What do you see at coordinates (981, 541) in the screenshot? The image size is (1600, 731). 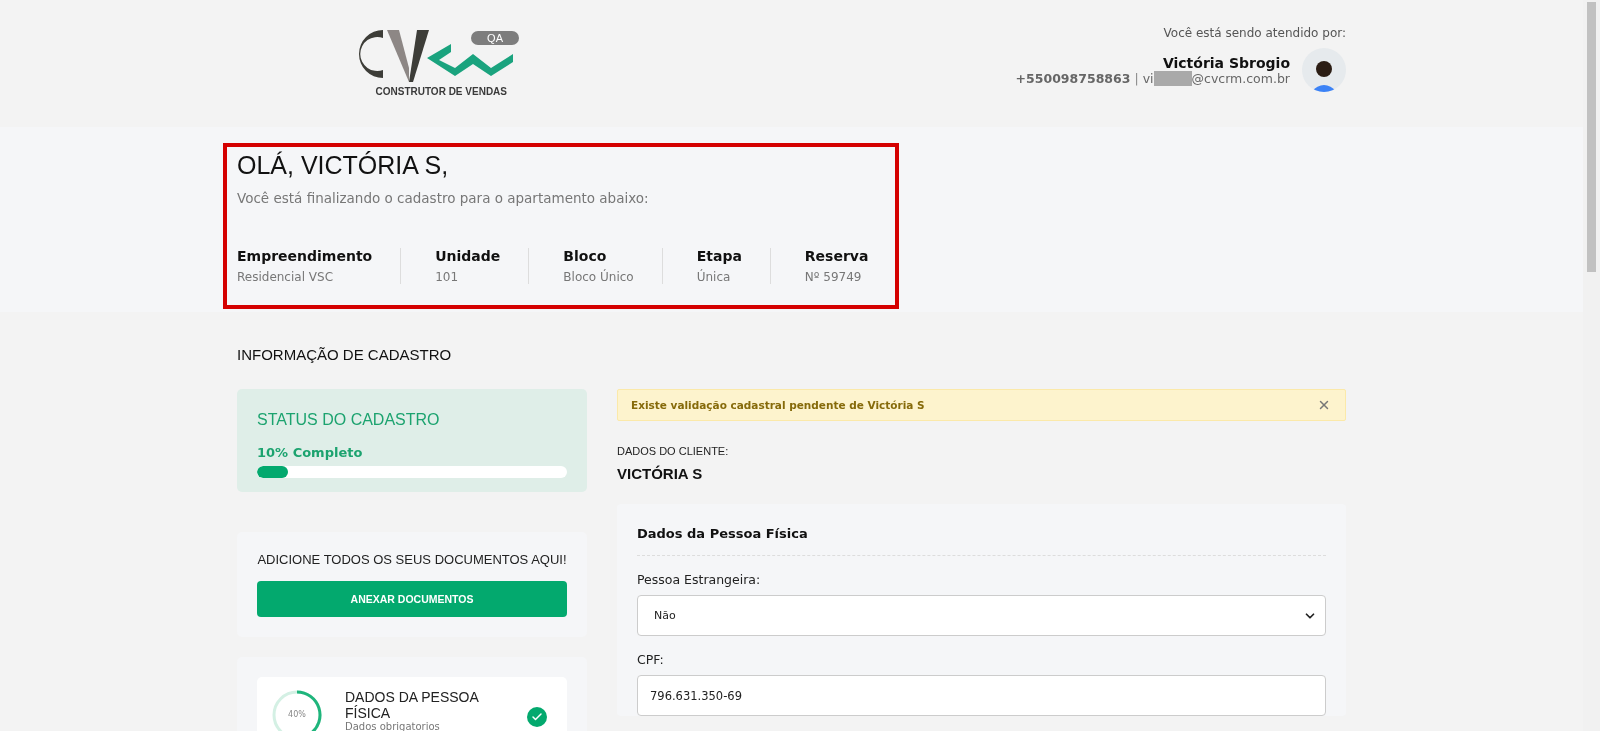 I see `panel-title: Dados da Pessoa Física` at bounding box center [981, 541].